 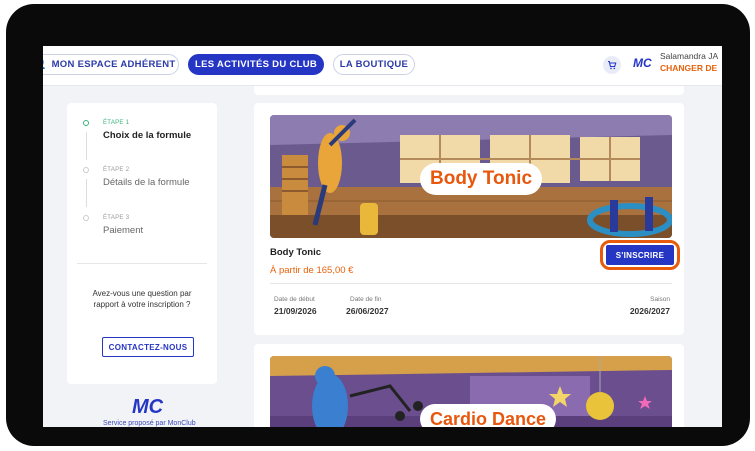 What do you see at coordinates (481, 179) in the screenshot?
I see `banner-title-label: Body Tonic` at bounding box center [481, 179].